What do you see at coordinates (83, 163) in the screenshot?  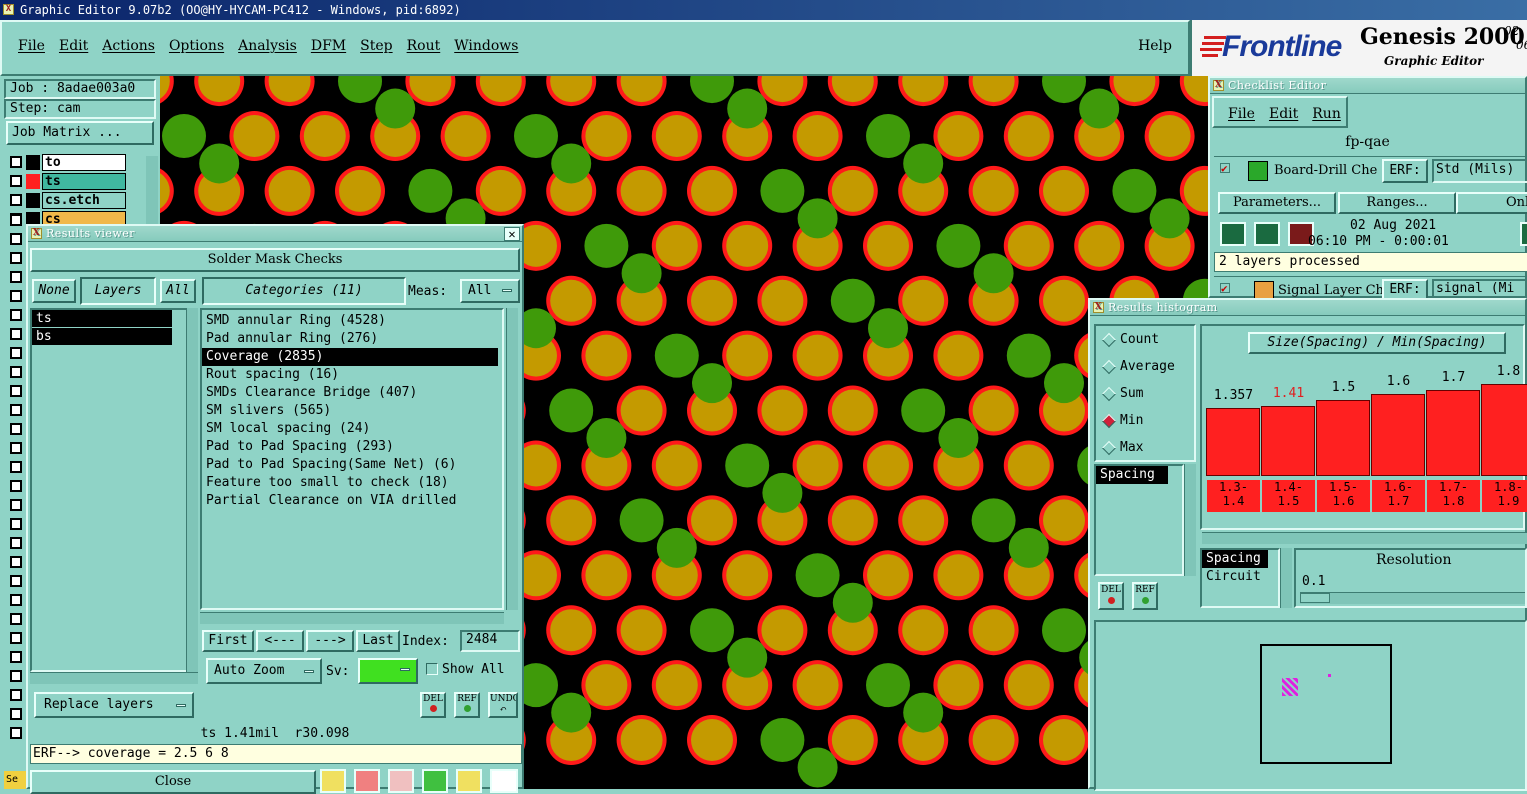 I see `layer-row: to` at bounding box center [83, 163].